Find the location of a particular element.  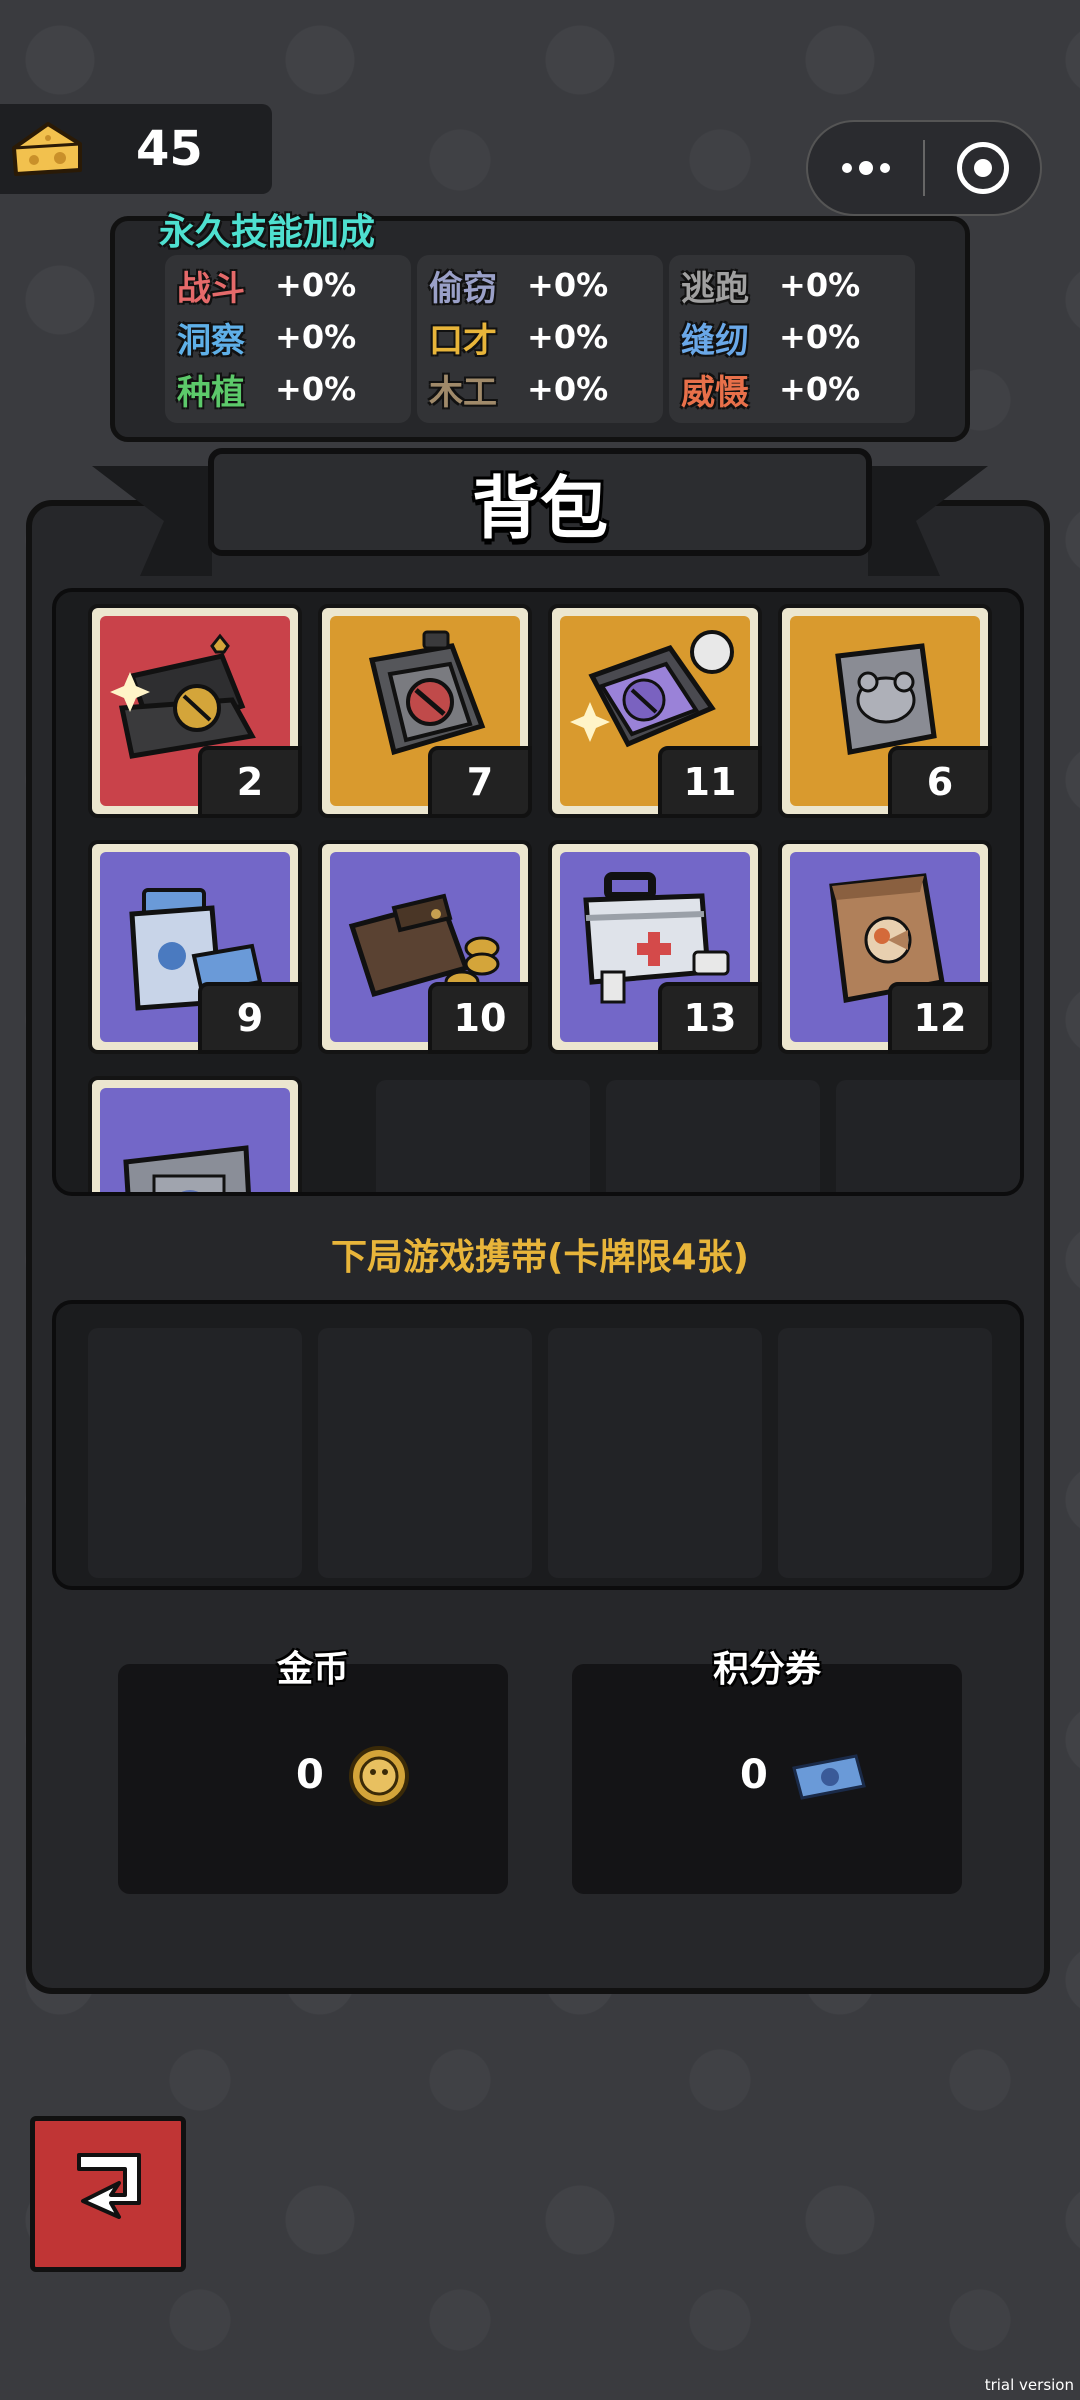

skill-name: 口才 is located at coordinates (463, 340).